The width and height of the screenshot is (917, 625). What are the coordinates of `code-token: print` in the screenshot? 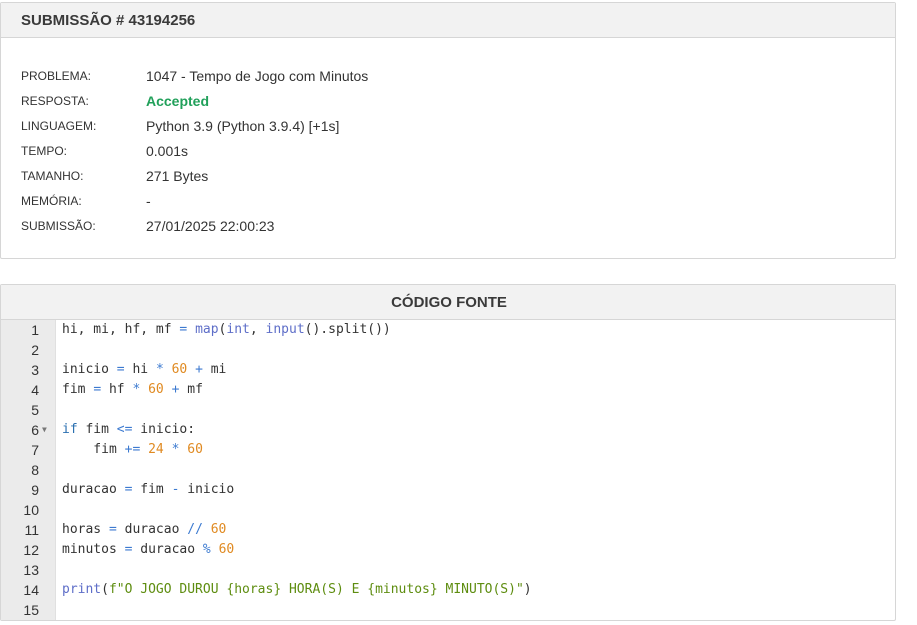 It's located at (82, 589).